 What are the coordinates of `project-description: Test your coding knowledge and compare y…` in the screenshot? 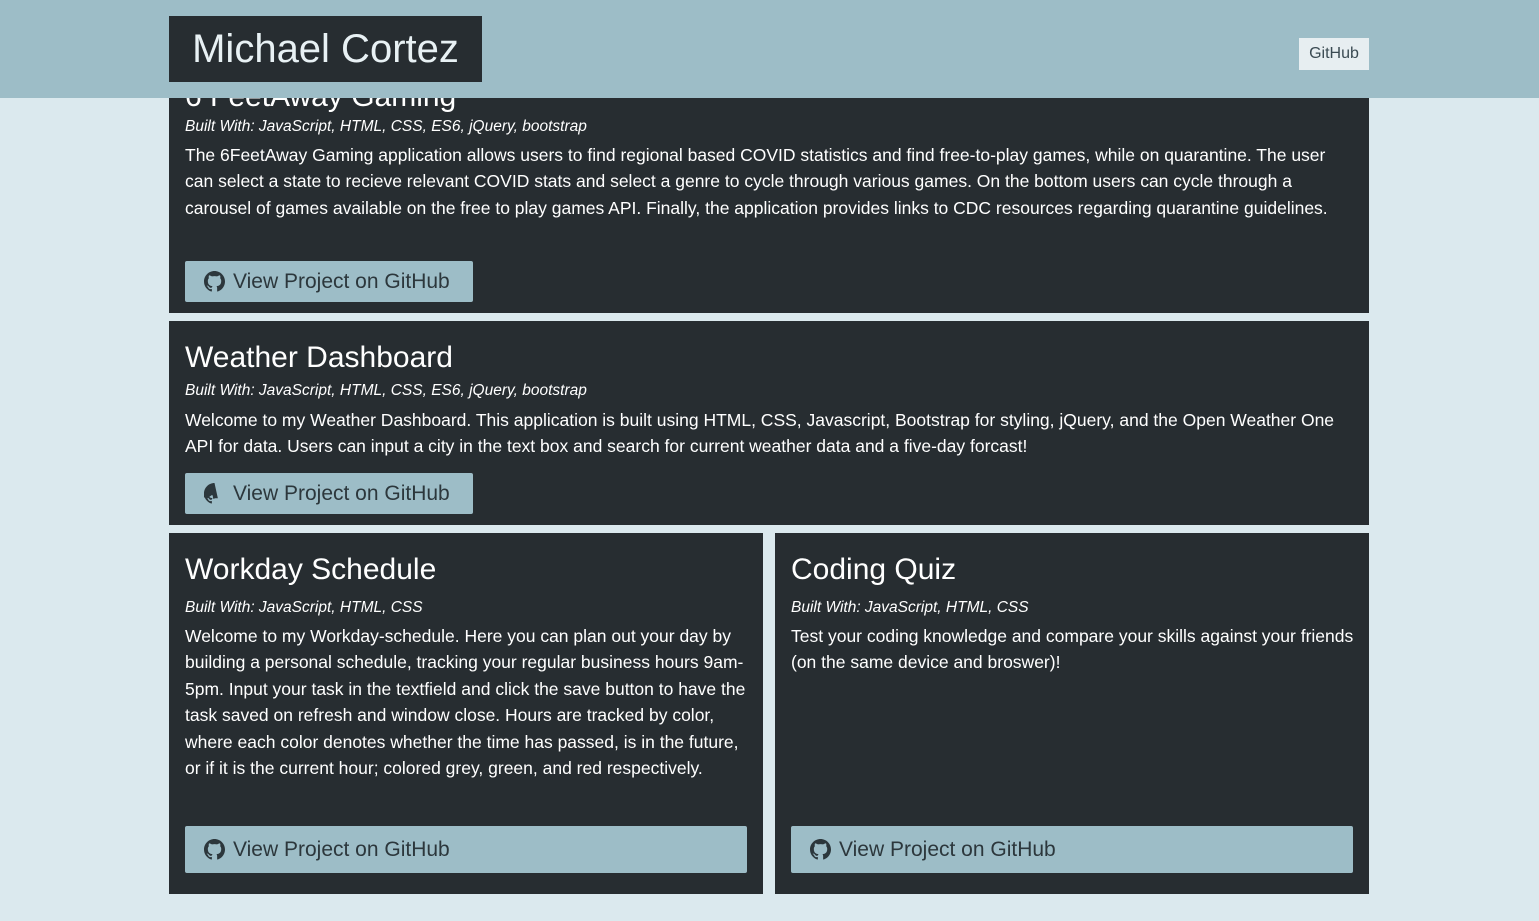 It's located at (1072, 649).